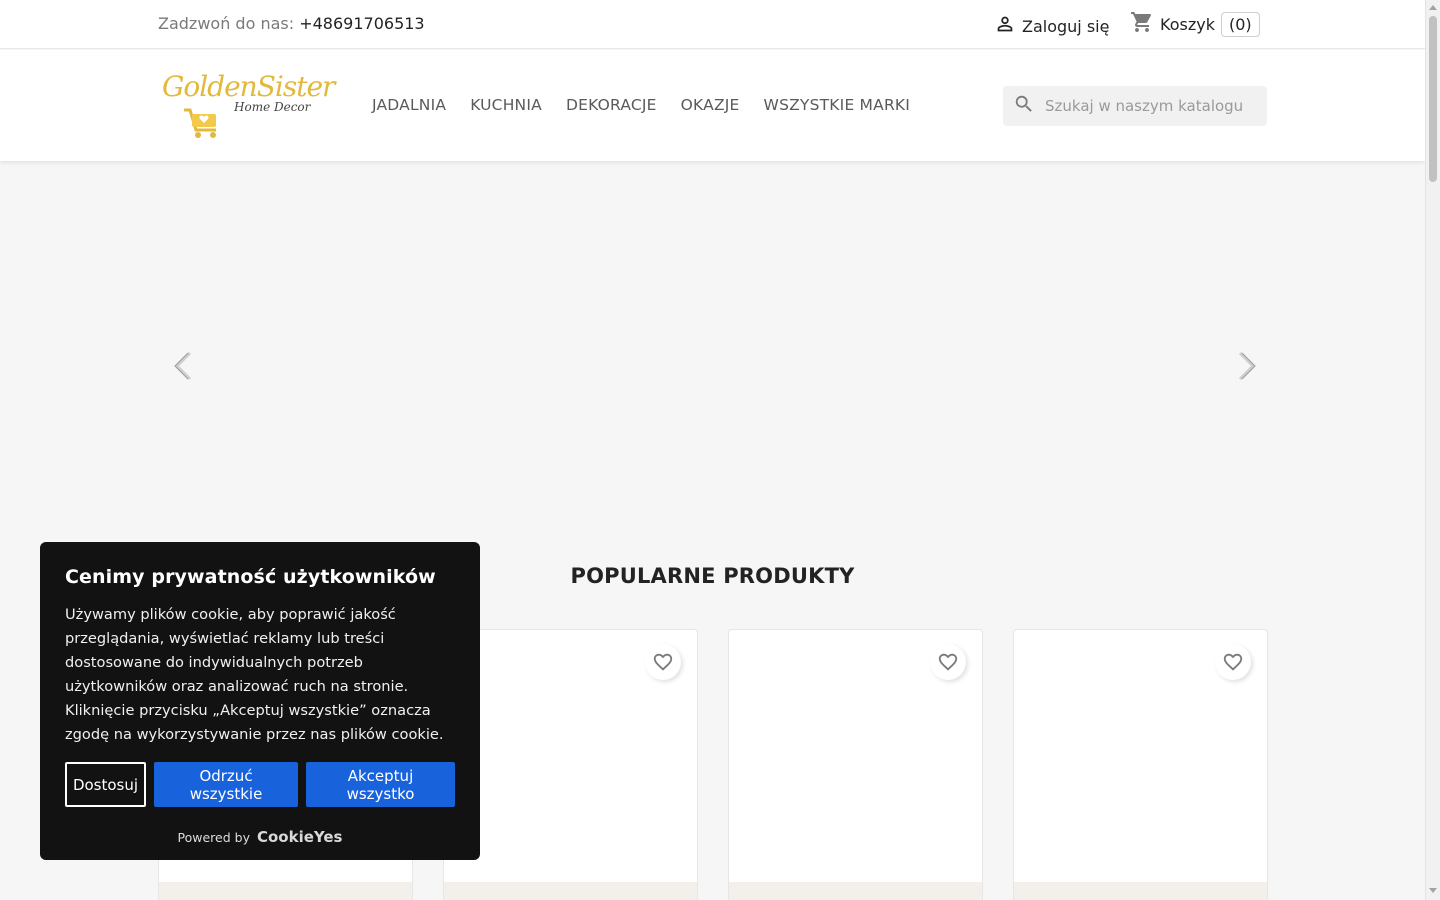  Describe the element at coordinates (248, 86) in the screenshot. I see `logo-text: GoldenSister` at that location.